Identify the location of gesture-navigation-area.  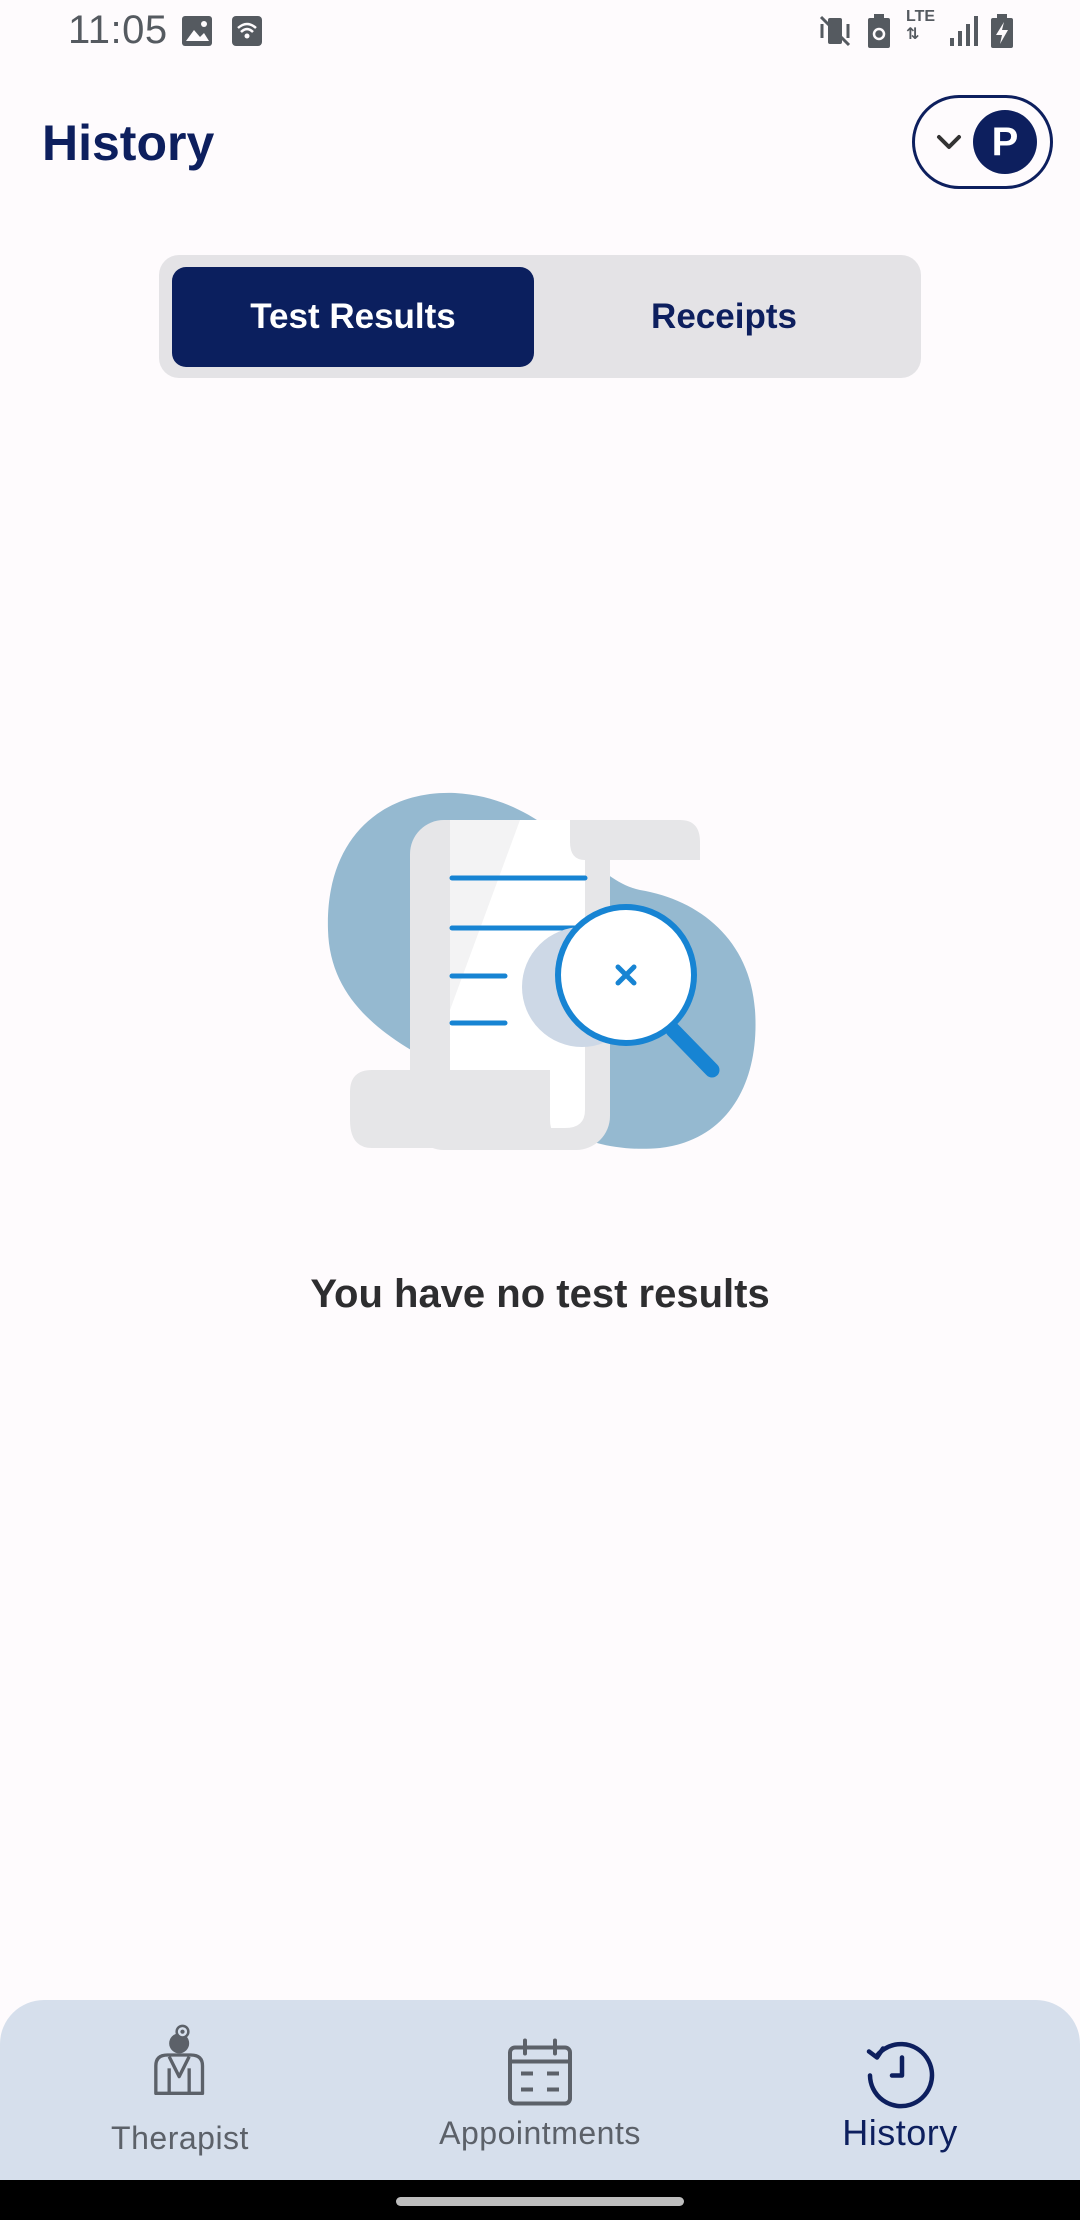
(540, 2200).